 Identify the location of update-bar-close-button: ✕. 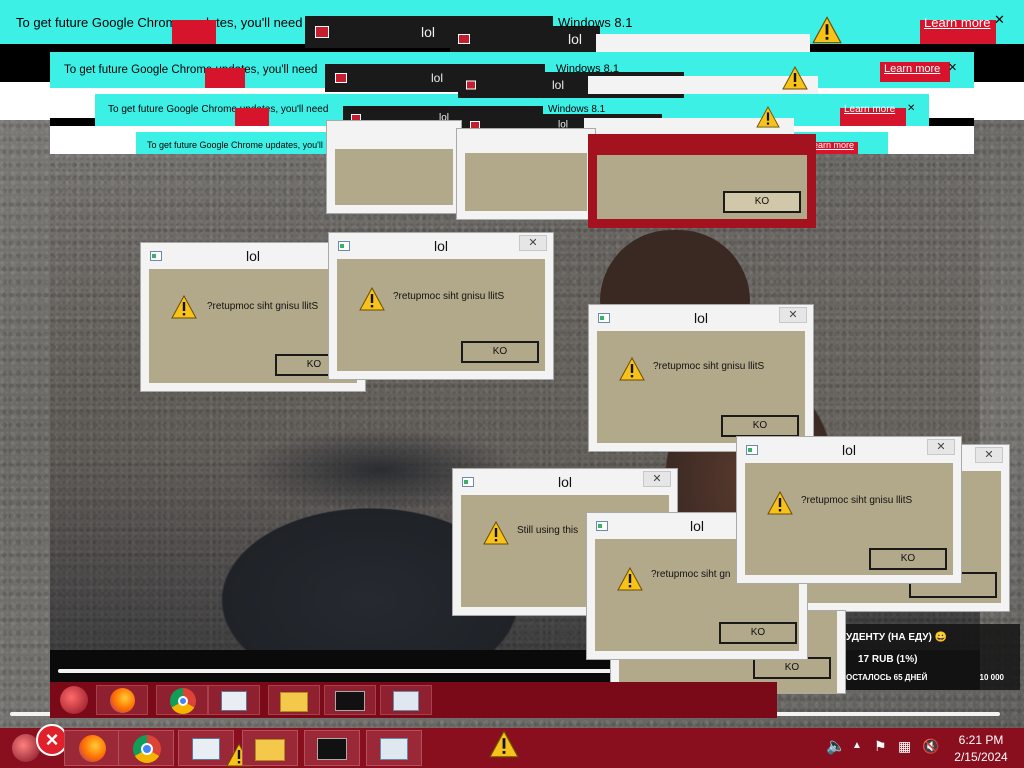
(999, 20).